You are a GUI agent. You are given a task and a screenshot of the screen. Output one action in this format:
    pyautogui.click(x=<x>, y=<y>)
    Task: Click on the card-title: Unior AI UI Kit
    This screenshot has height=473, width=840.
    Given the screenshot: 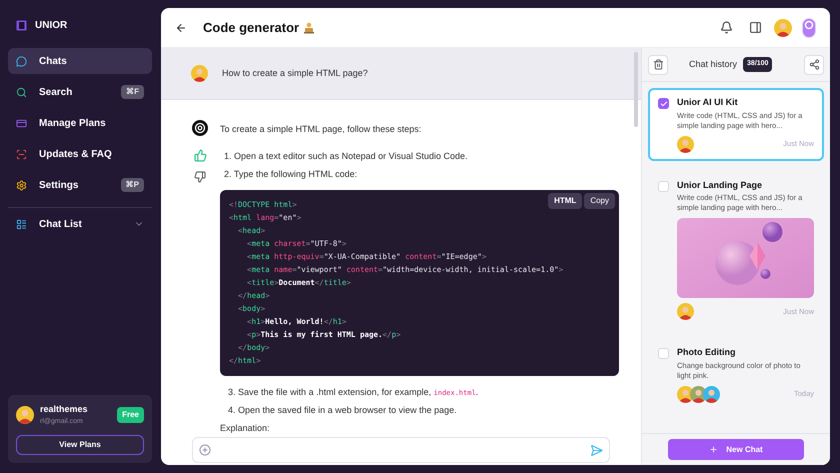 What is the action you would take?
    pyautogui.click(x=708, y=102)
    